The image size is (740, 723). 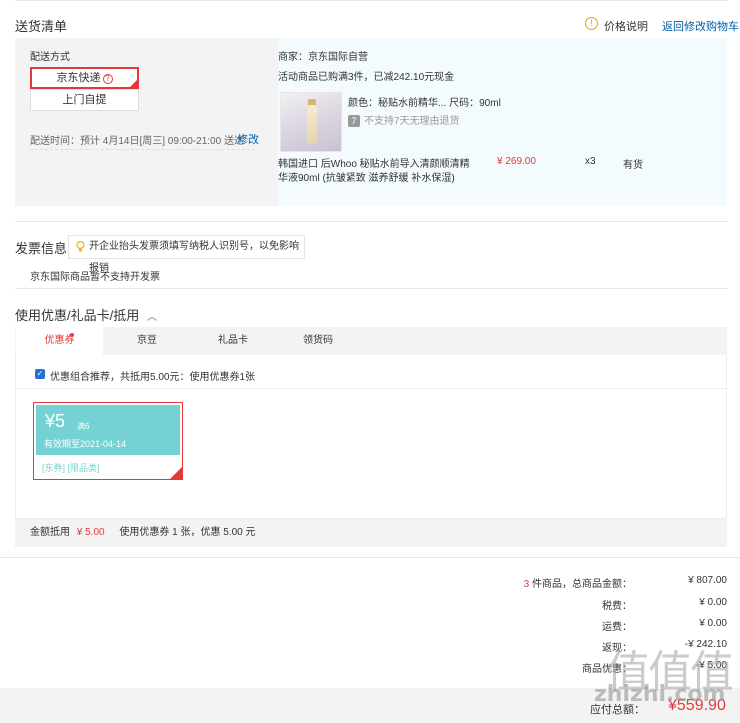 What do you see at coordinates (72, 335) in the screenshot?
I see `new-dot-icon` at bounding box center [72, 335].